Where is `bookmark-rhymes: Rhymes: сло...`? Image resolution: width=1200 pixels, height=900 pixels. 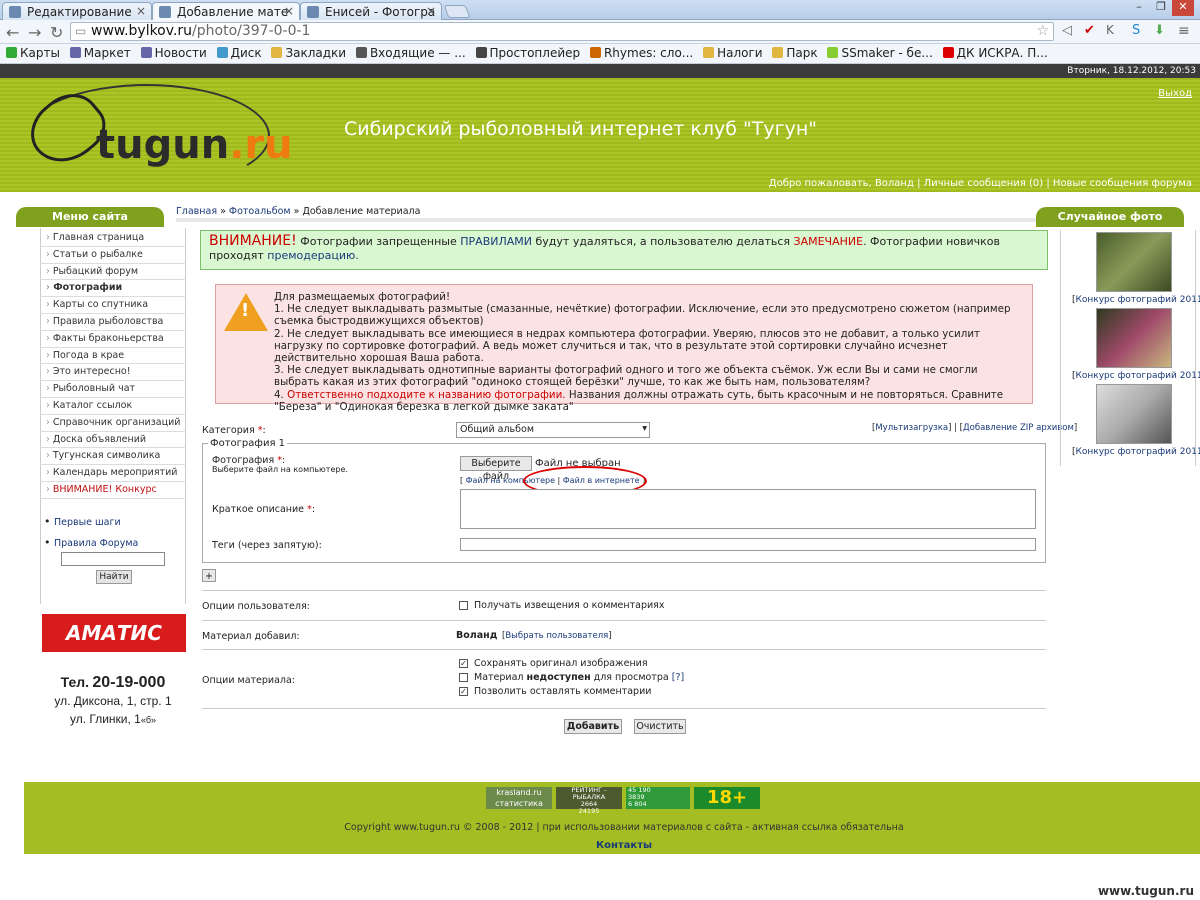 bookmark-rhymes: Rhymes: сло... is located at coordinates (641, 53).